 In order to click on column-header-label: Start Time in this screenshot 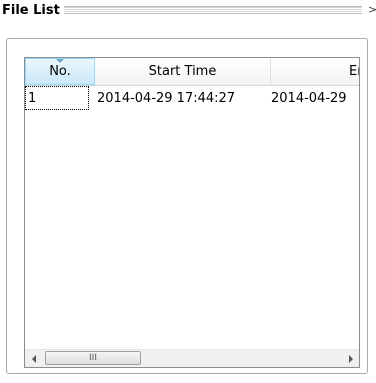, I will do `click(182, 71)`.